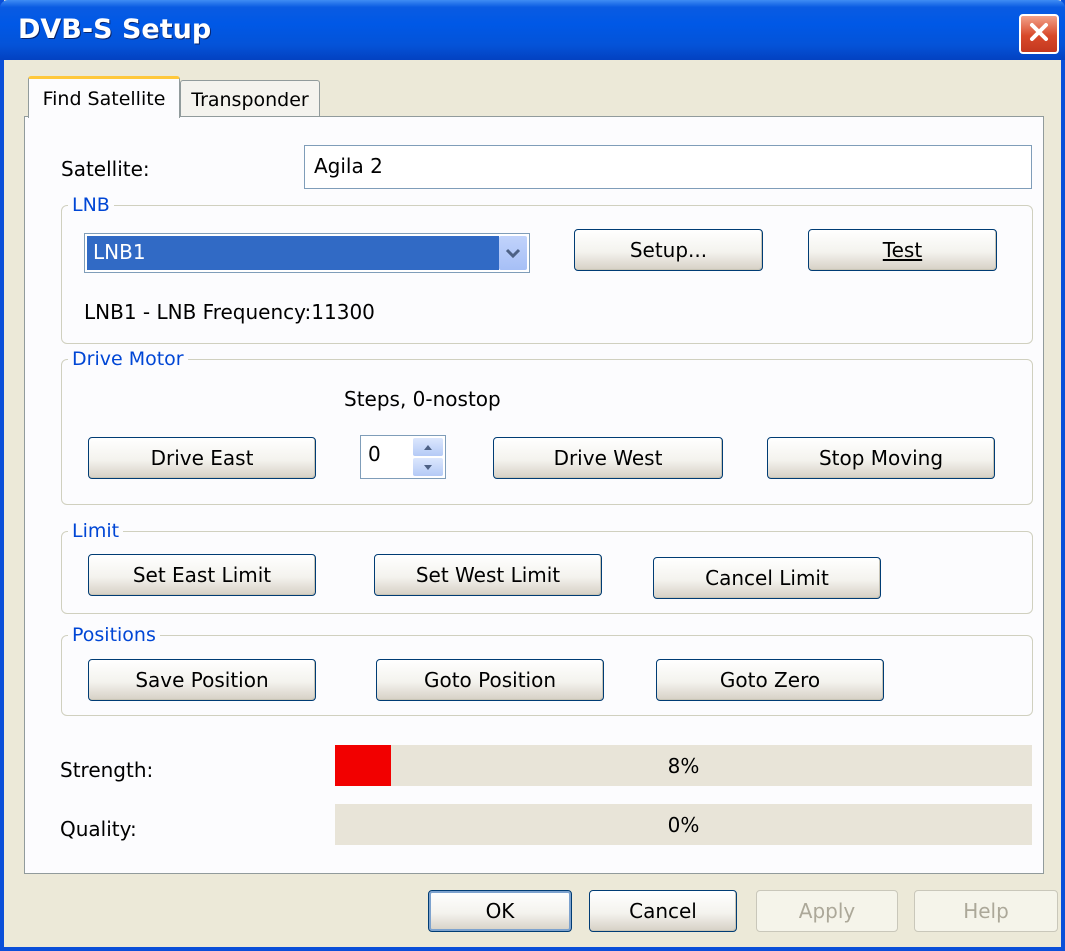 This screenshot has height=951, width=1065. I want to click on save-position-button: Save Position, so click(202, 680).